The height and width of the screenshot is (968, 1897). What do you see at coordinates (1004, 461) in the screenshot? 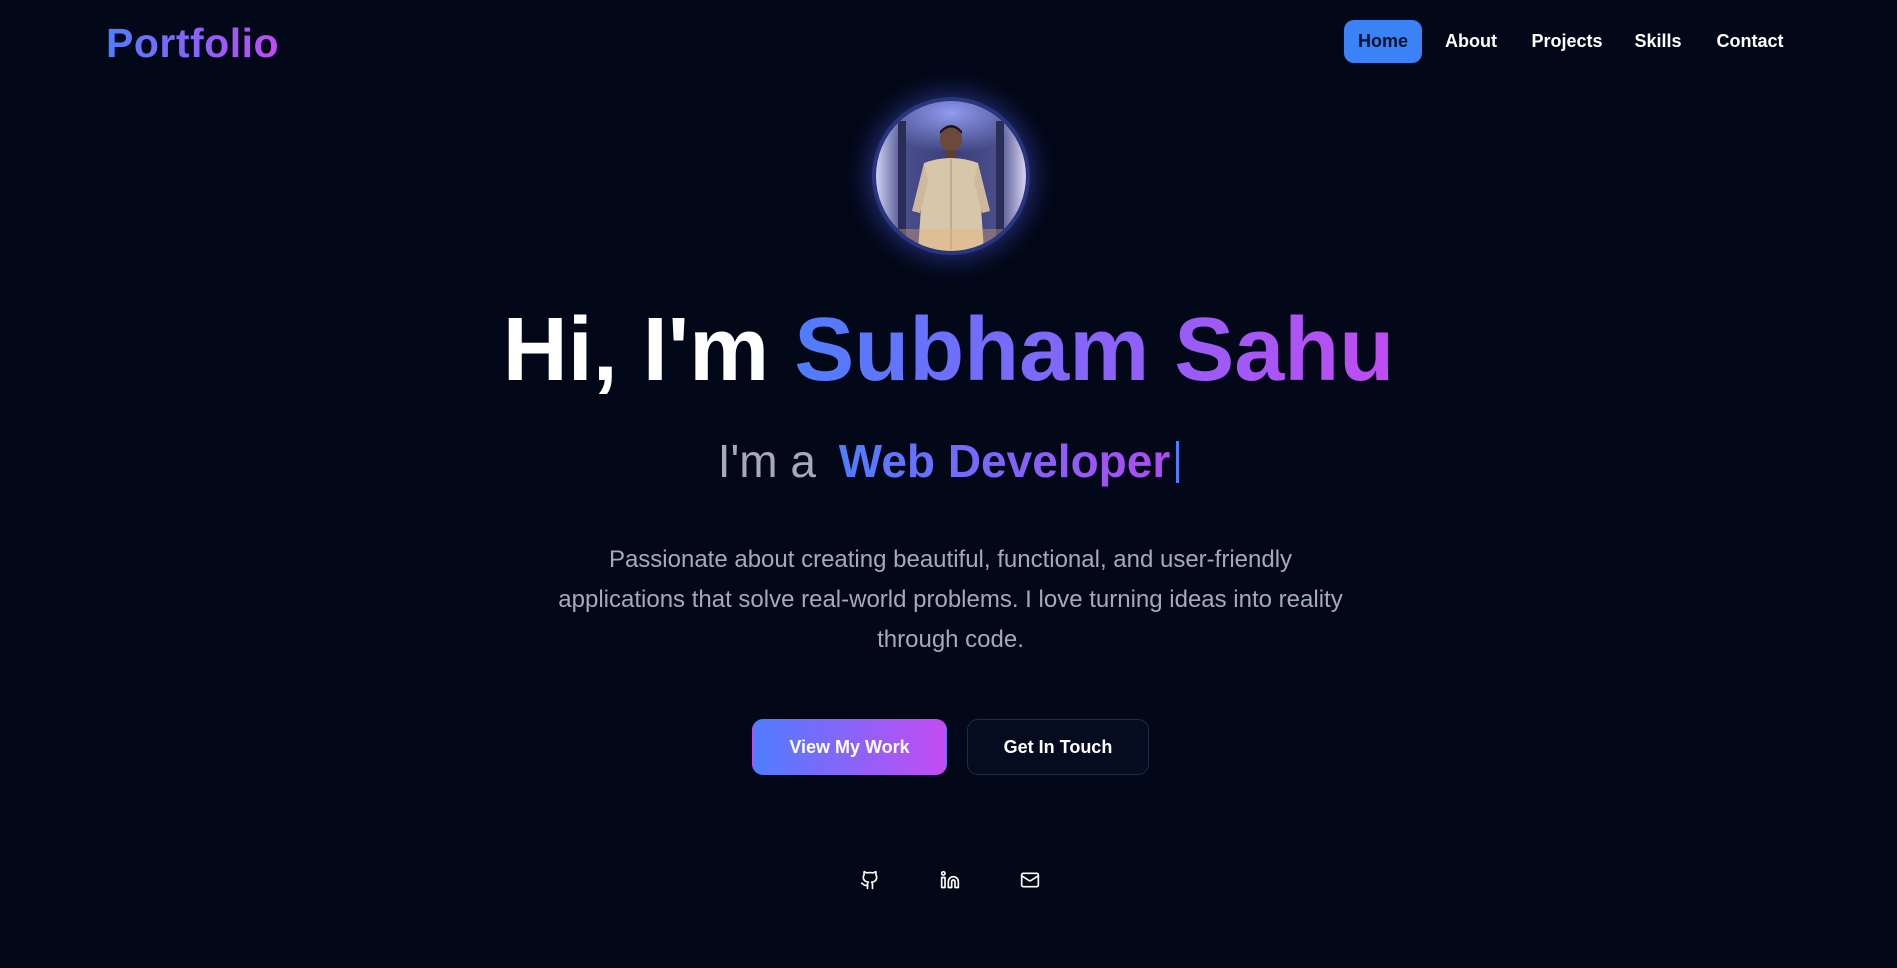
I see `role-text: Web Developer` at bounding box center [1004, 461].